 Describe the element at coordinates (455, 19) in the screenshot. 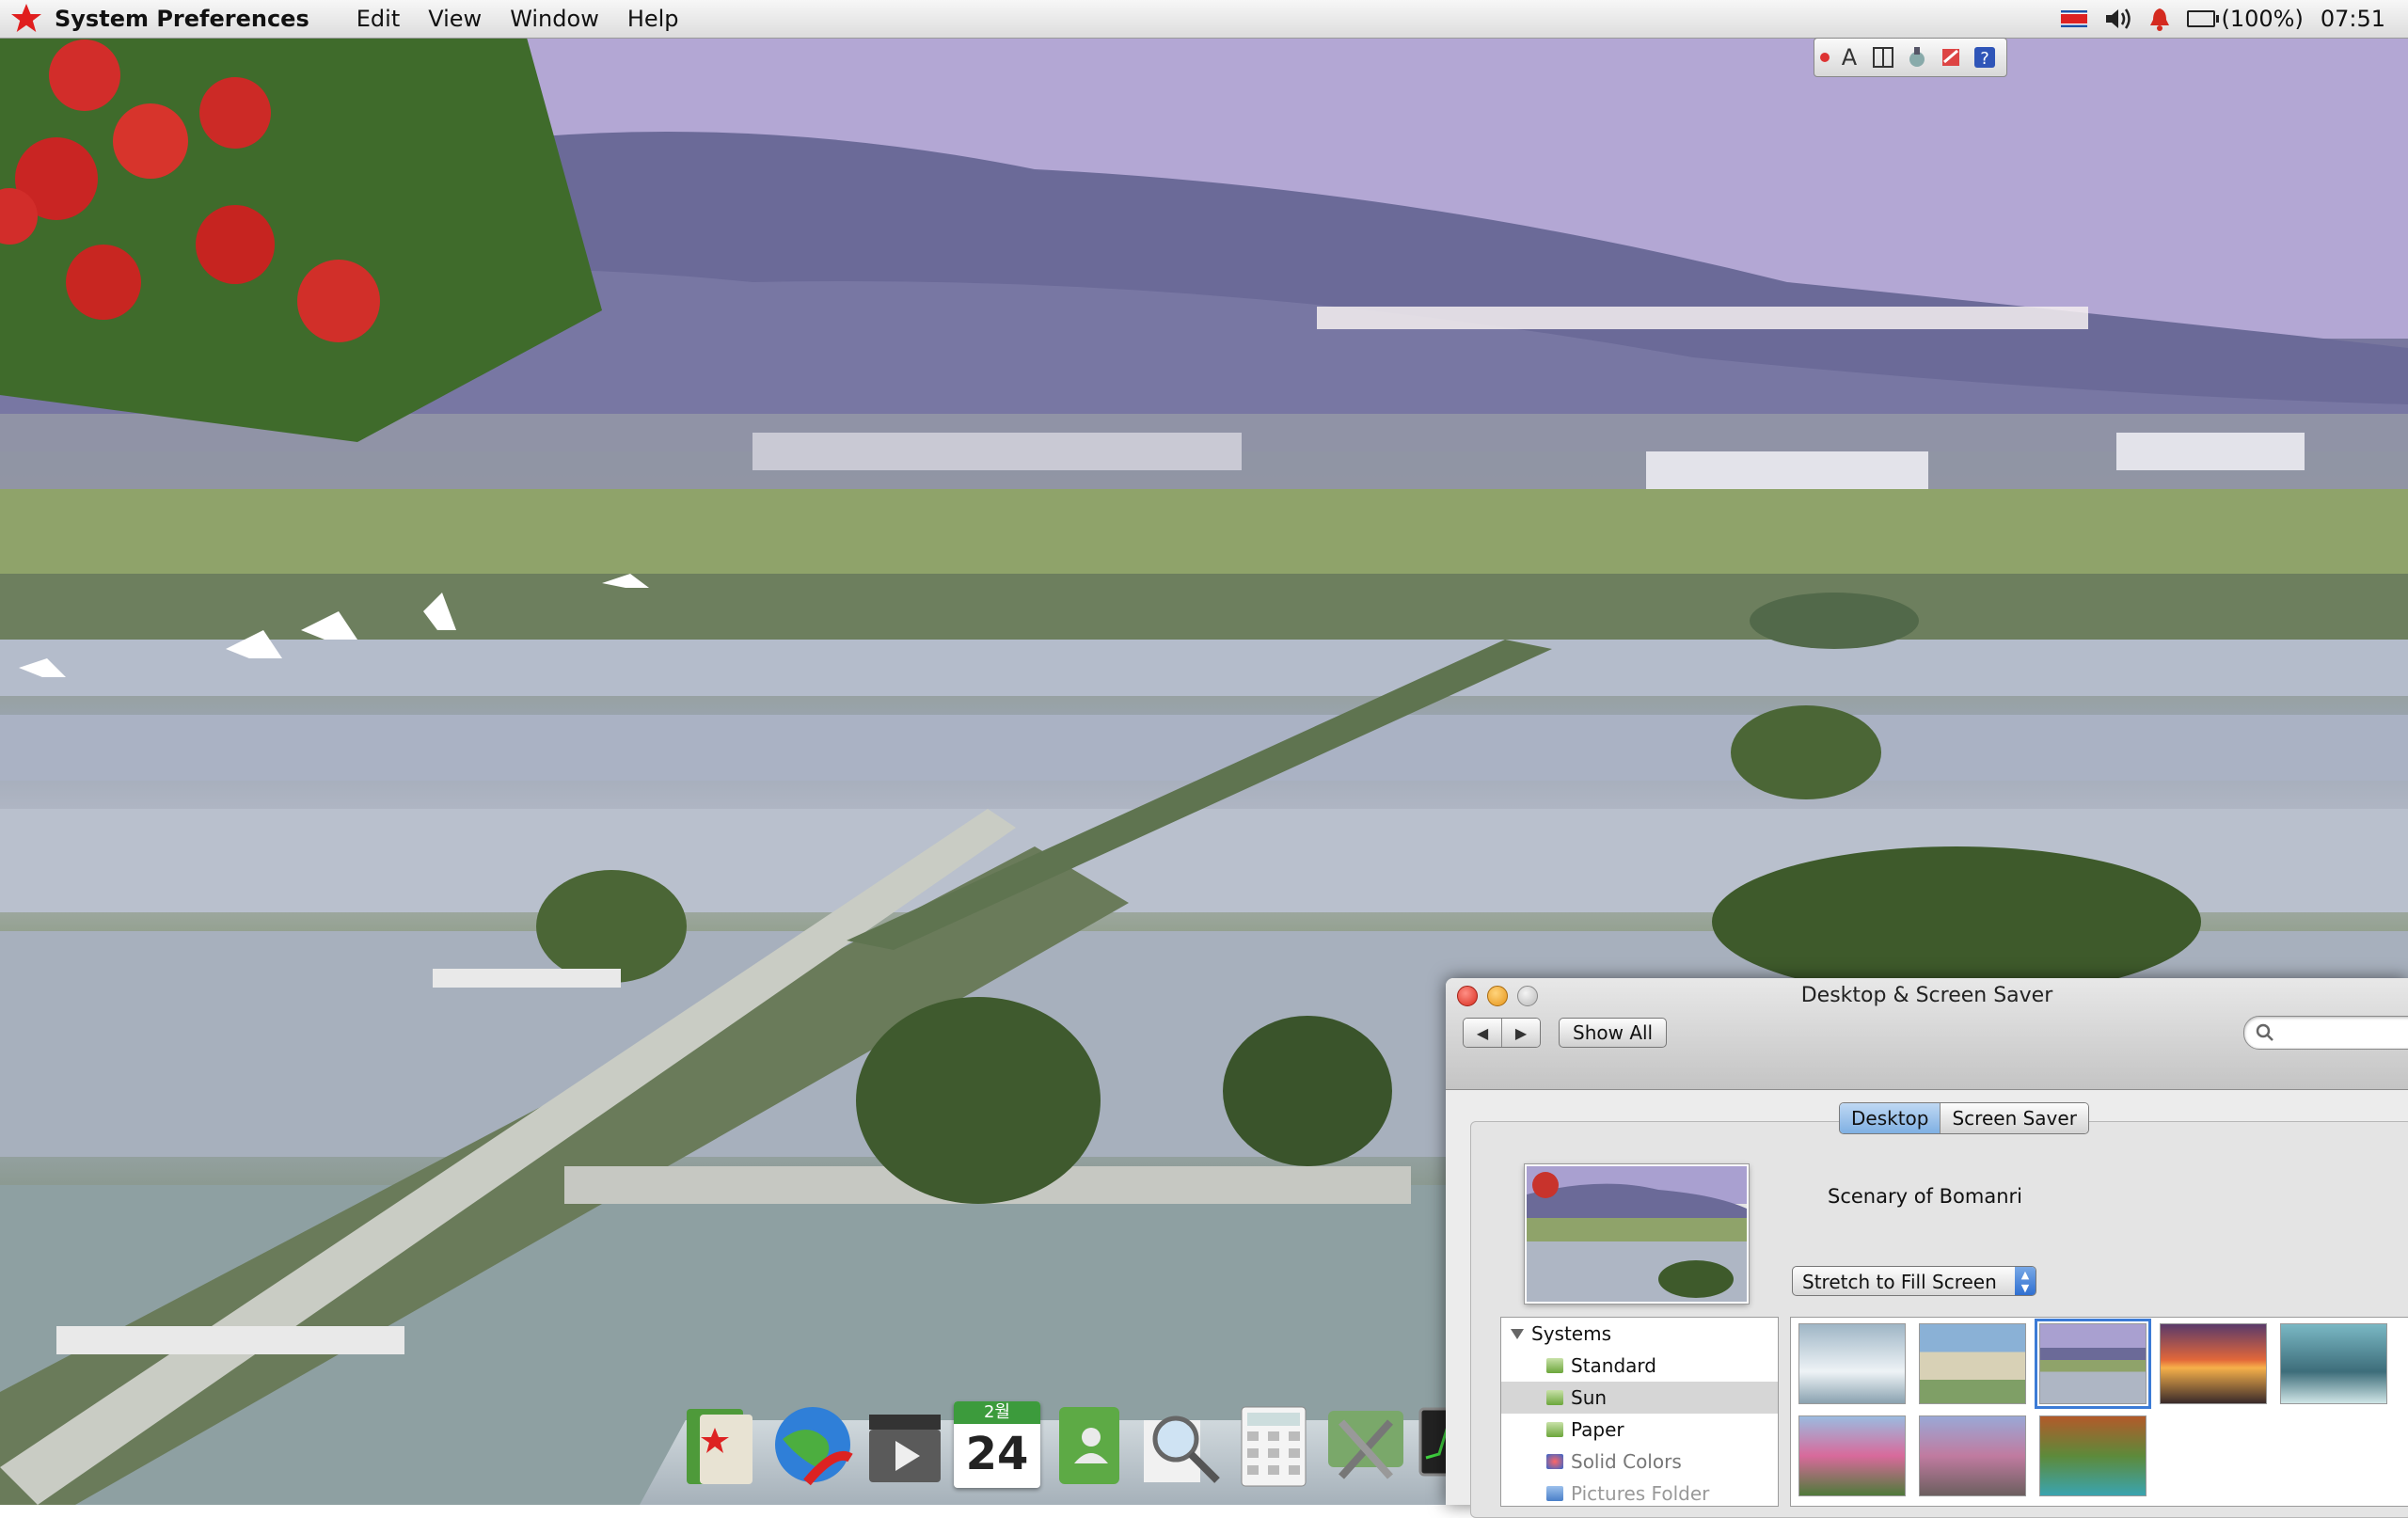

I see `menu-view: View` at that location.